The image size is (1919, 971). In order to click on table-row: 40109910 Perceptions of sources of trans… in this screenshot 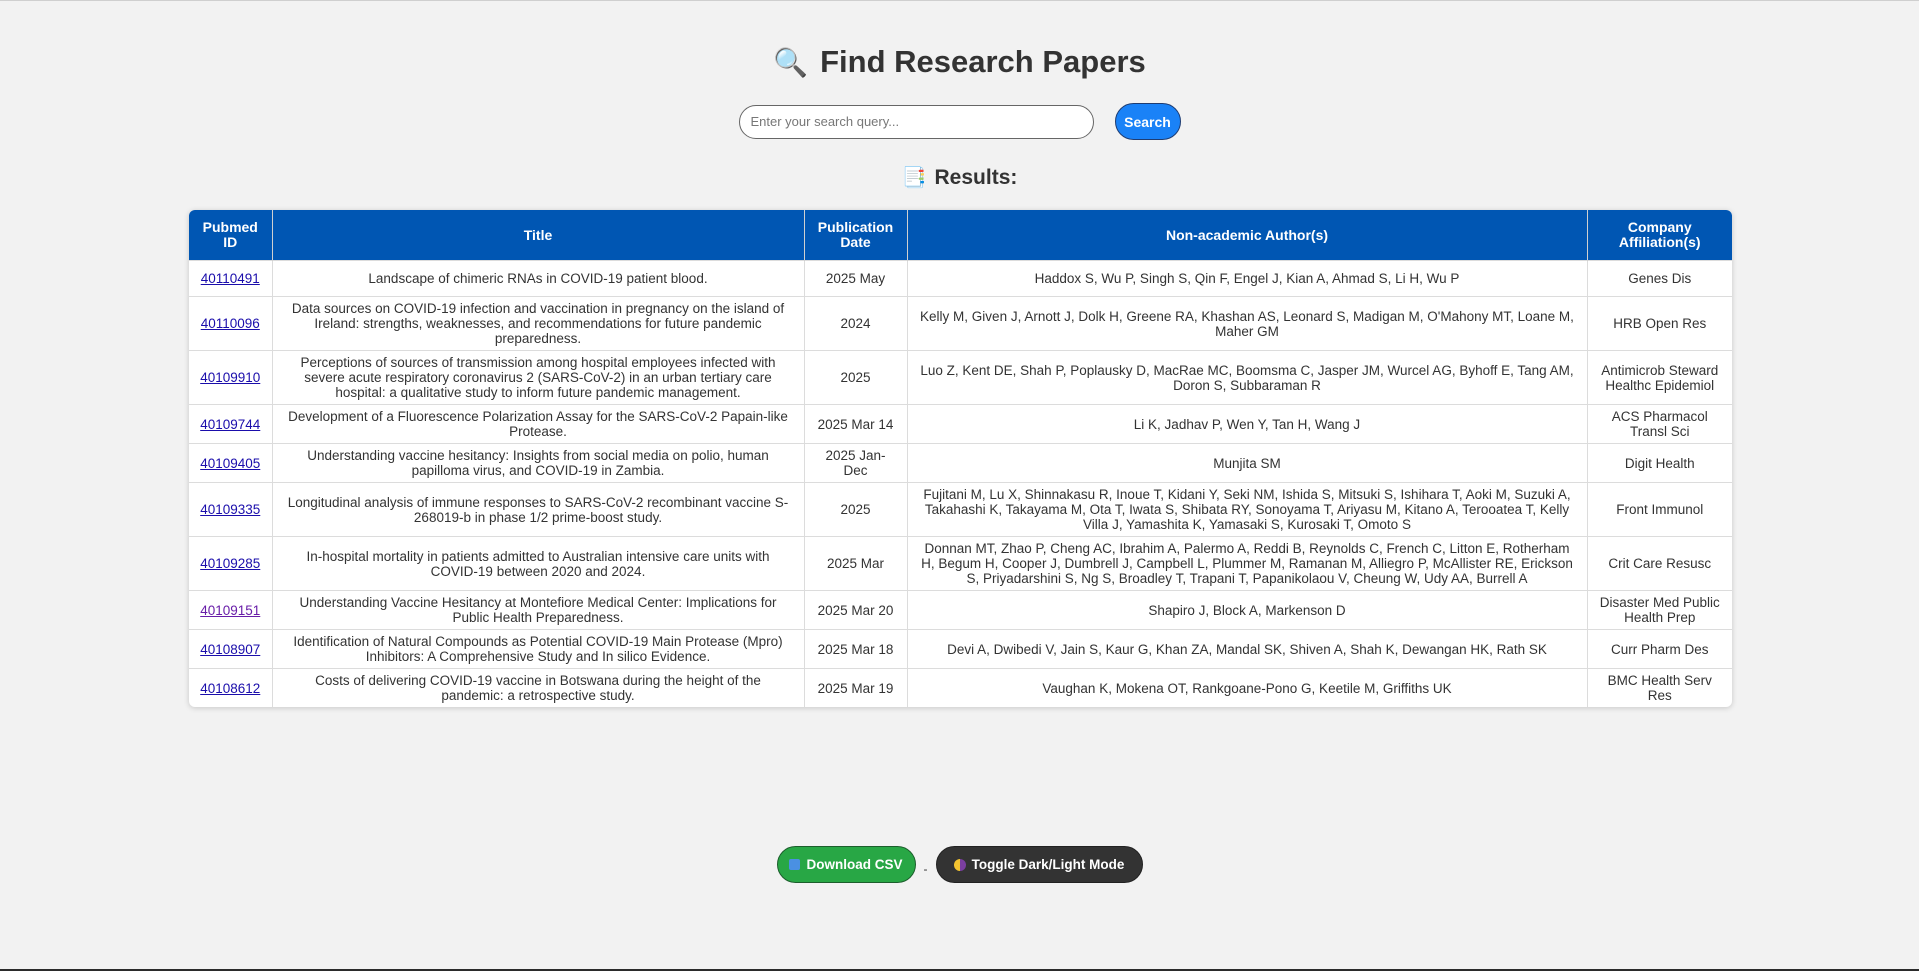, I will do `click(960, 377)`.